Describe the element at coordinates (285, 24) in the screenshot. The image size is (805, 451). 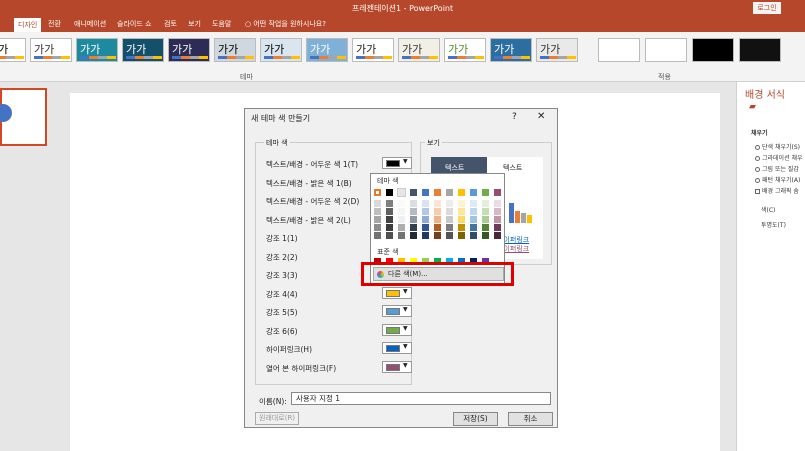
I see `tell-me-input: ○ 어떤 작업을 원하시나요?` at that location.